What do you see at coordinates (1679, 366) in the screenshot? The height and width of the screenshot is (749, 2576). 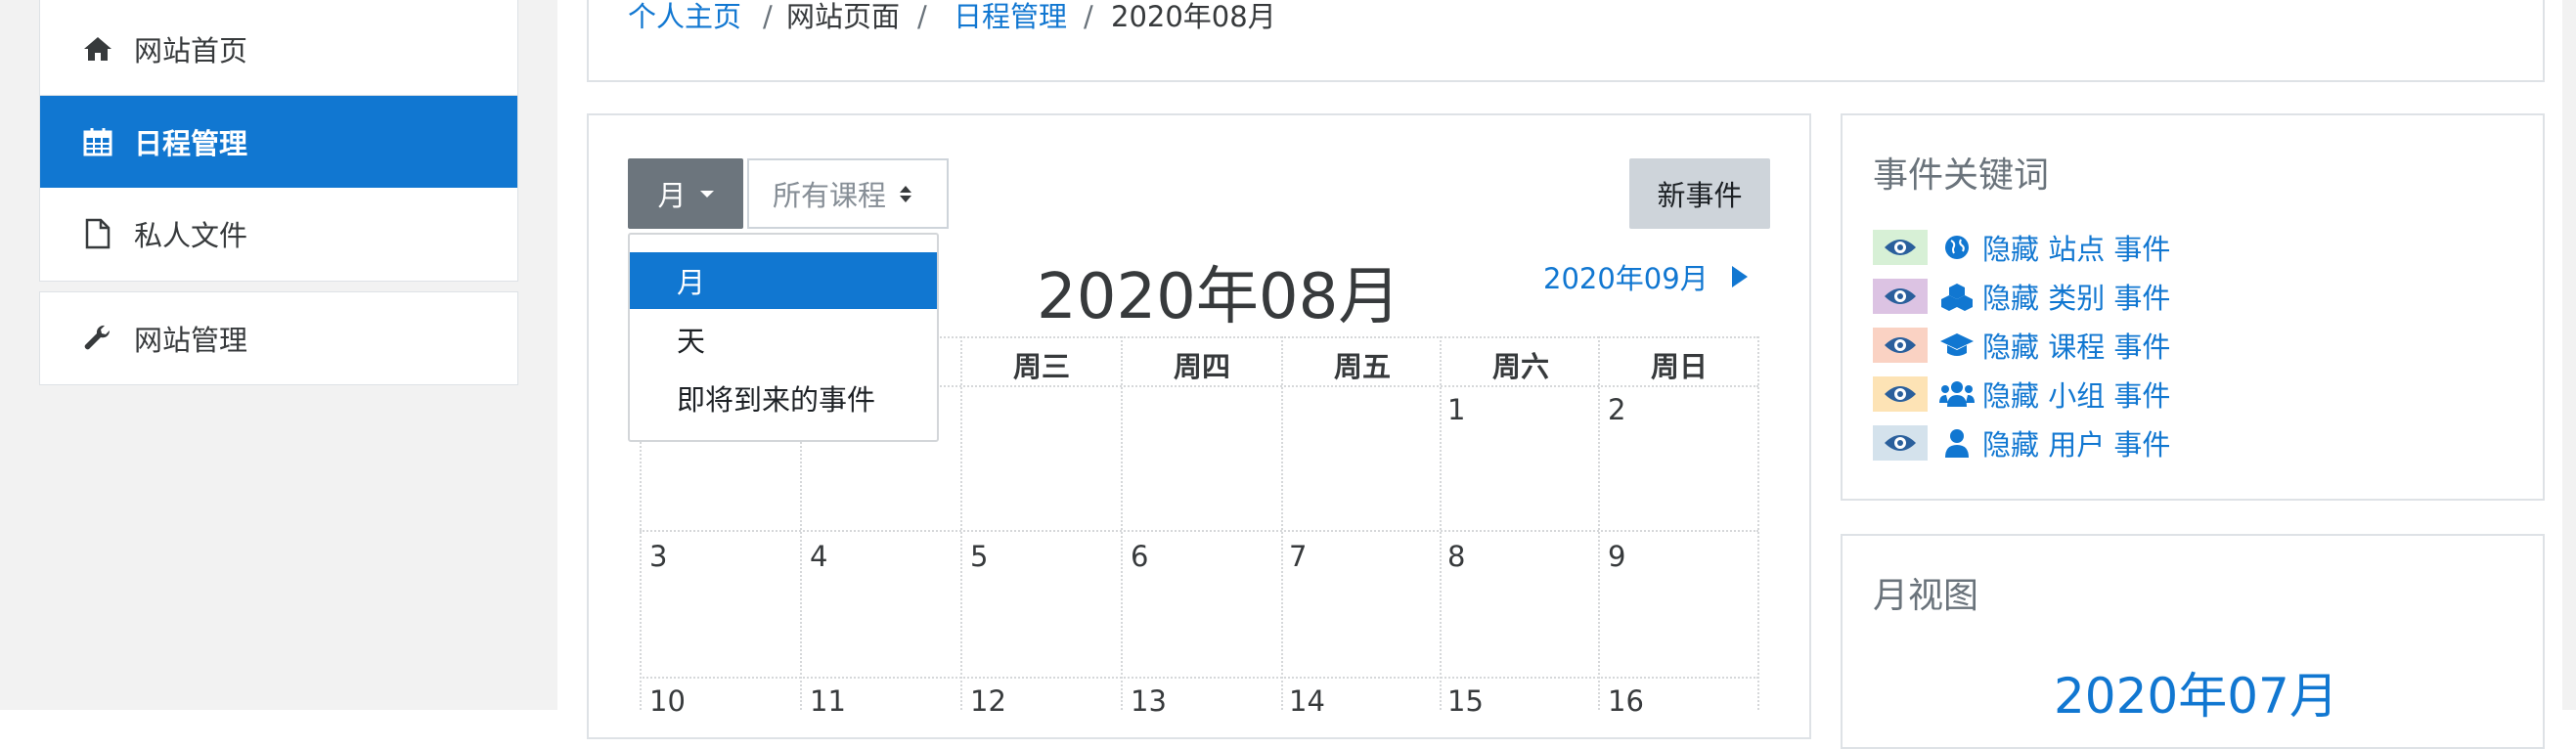 I see `weekday-header: 周日` at bounding box center [1679, 366].